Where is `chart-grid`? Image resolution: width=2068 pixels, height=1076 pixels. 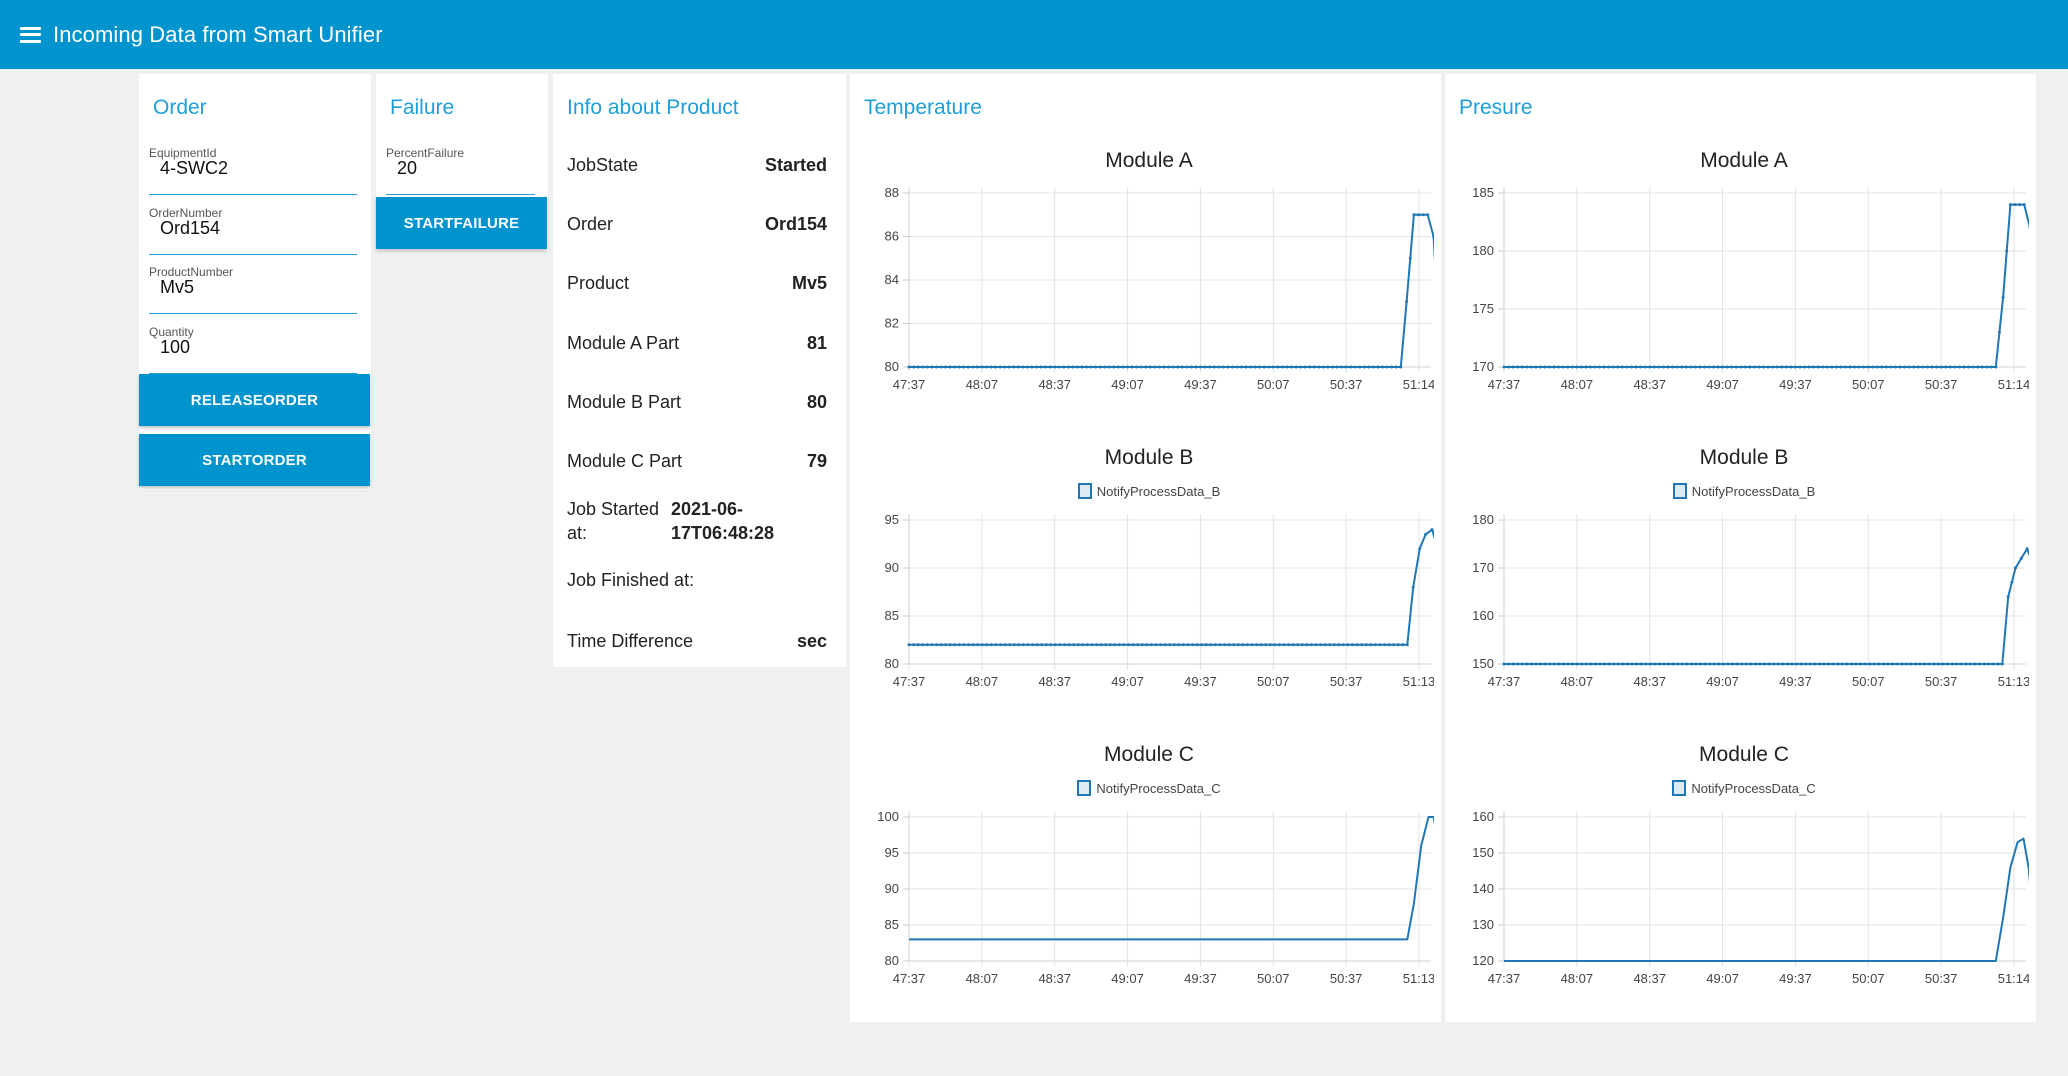 chart-grid is located at coordinates (1167, 592).